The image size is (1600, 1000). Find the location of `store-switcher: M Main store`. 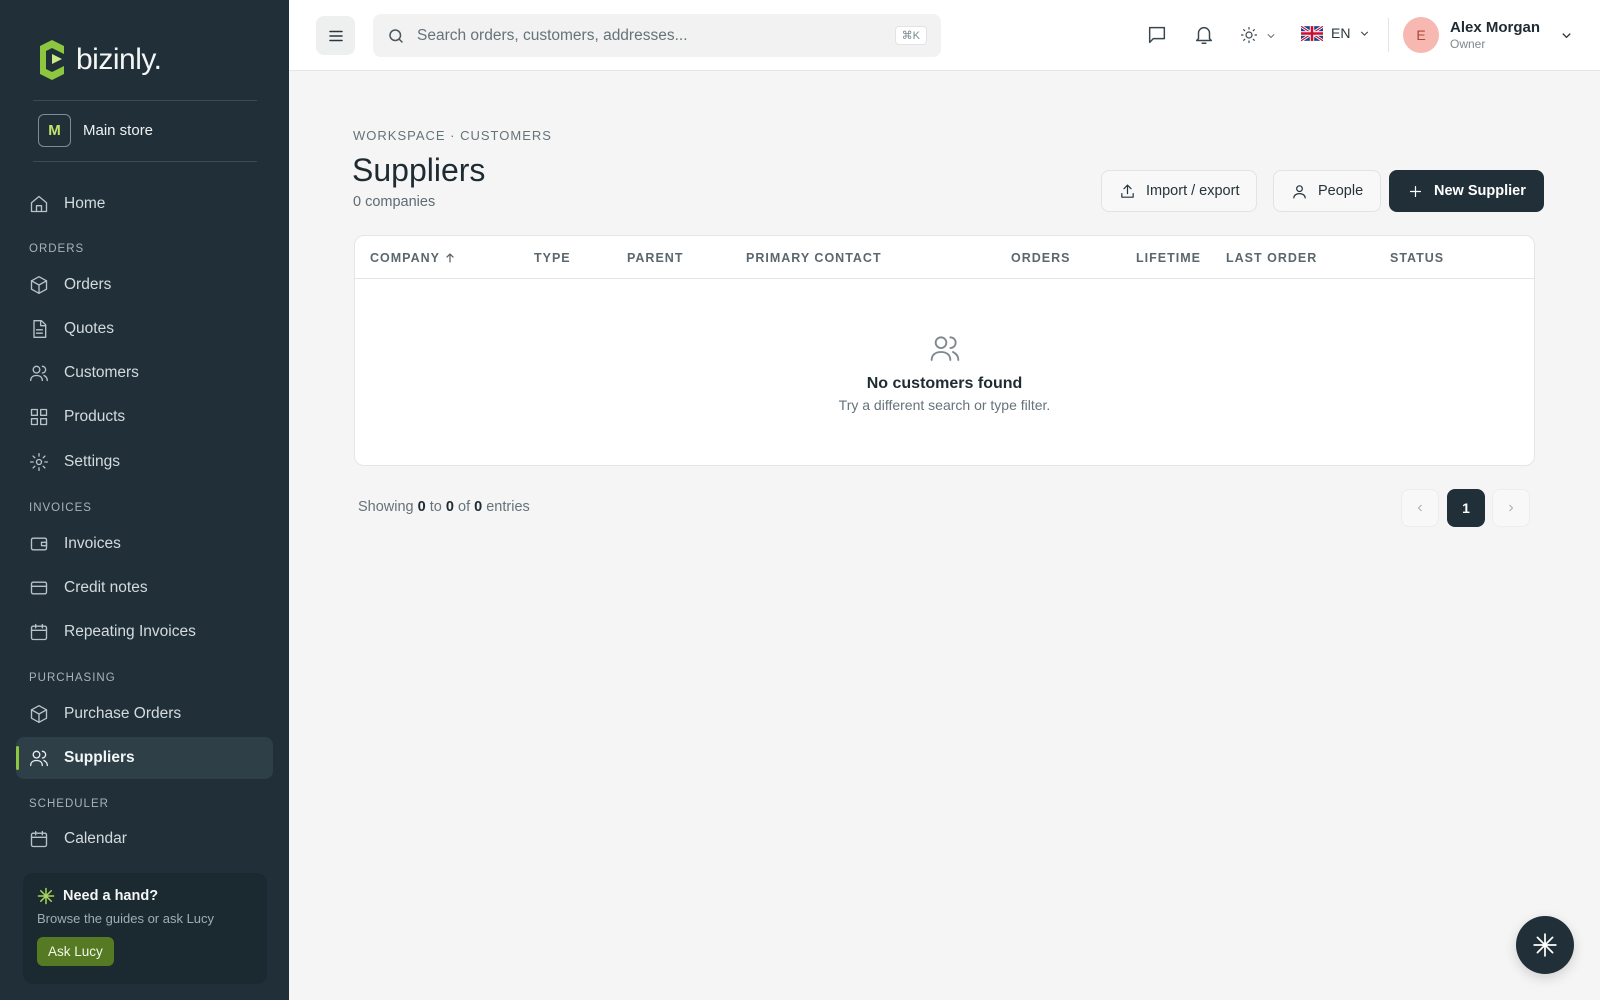

store-switcher: M Main store is located at coordinates (95, 130).